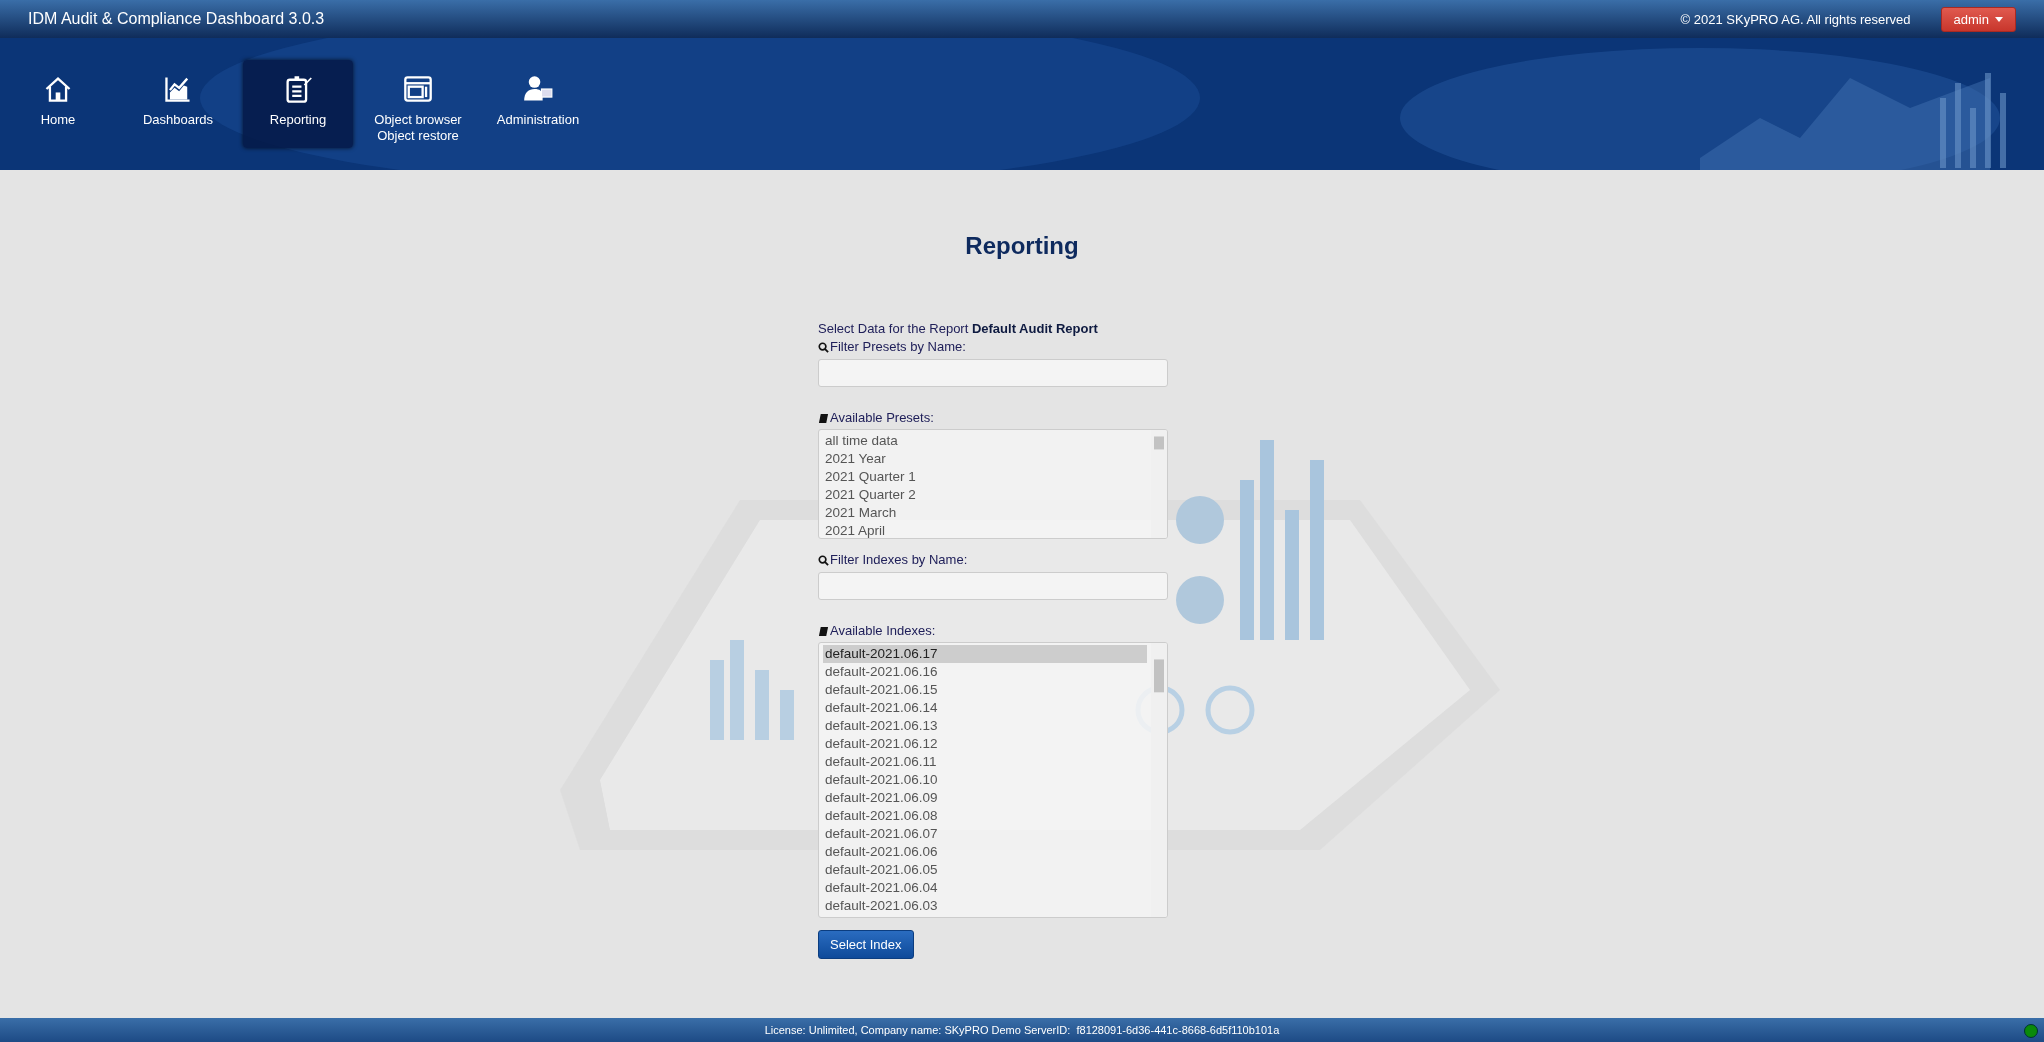  Describe the element at coordinates (985, 654) in the screenshot. I see `list-option: default-2021.06.17` at that location.